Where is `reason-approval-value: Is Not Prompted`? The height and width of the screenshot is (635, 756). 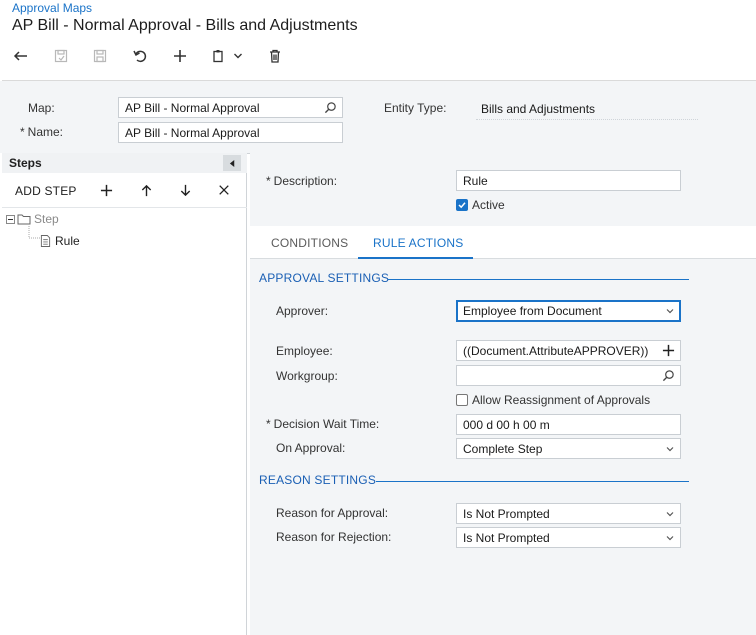
reason-approval-value: Is Not Prompted is located at coordinates (506, 514).